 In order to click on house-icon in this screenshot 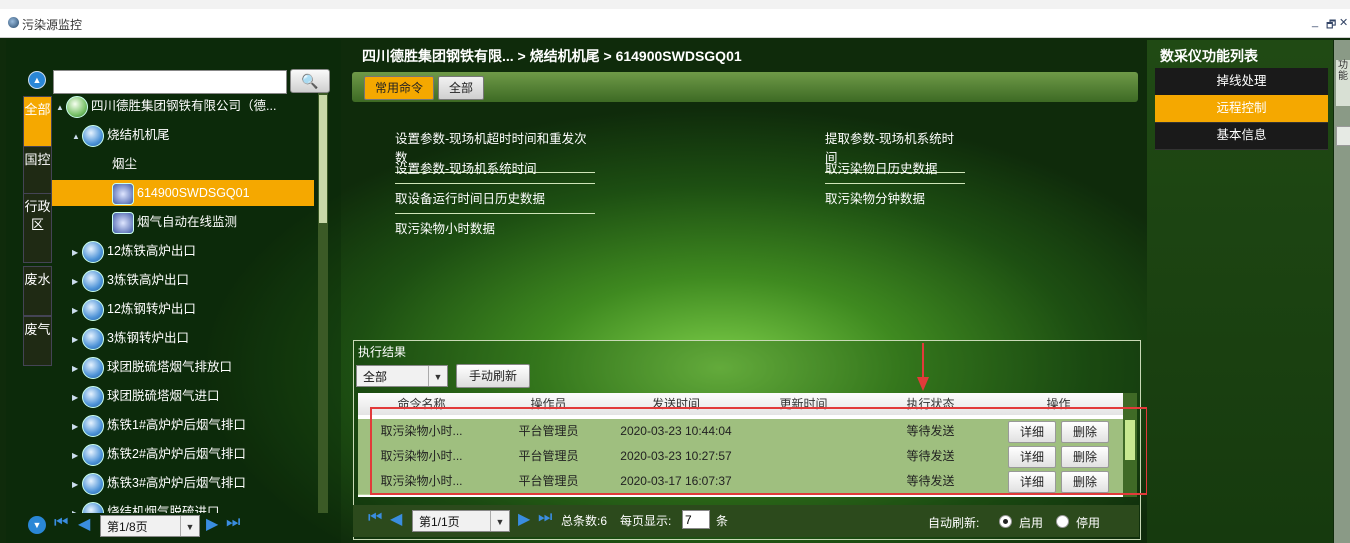, I will do `click(77, 106)`.